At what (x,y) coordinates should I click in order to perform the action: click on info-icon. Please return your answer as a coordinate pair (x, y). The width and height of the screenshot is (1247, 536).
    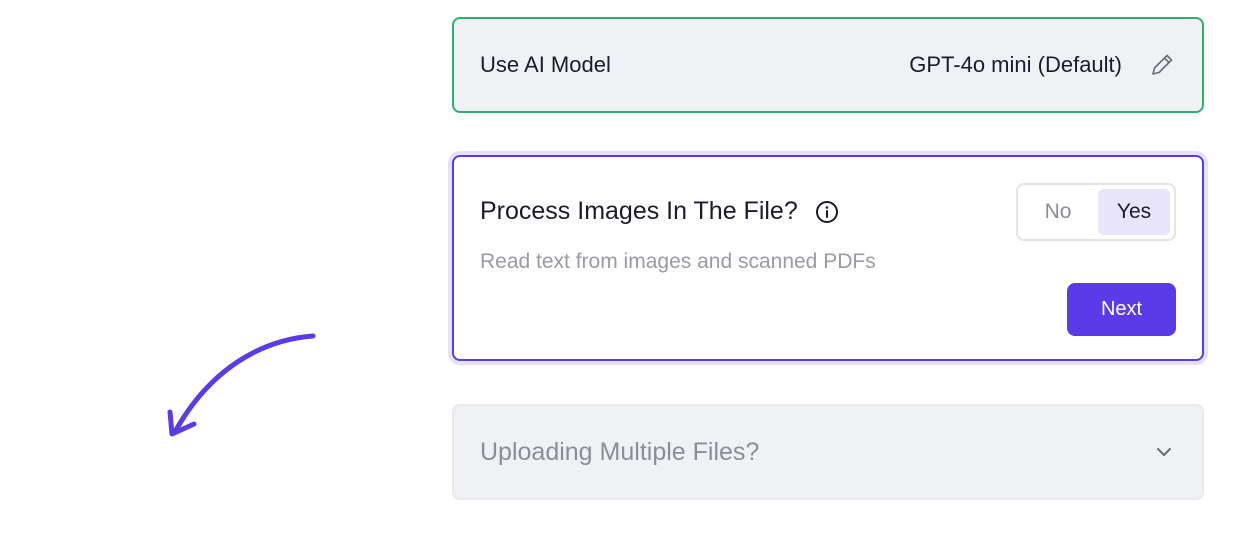
    Looking at the image, I should click on (827, 212).